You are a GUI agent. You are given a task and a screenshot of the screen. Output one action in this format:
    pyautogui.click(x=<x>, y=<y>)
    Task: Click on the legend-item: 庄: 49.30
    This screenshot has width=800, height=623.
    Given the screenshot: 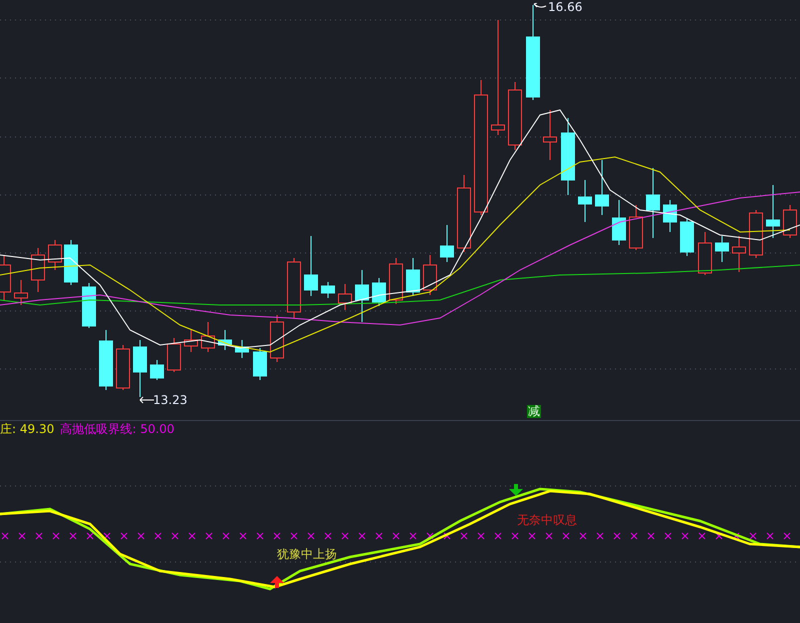 What is the action you would take?
    pyautogui.click(x=27, y=429)
    